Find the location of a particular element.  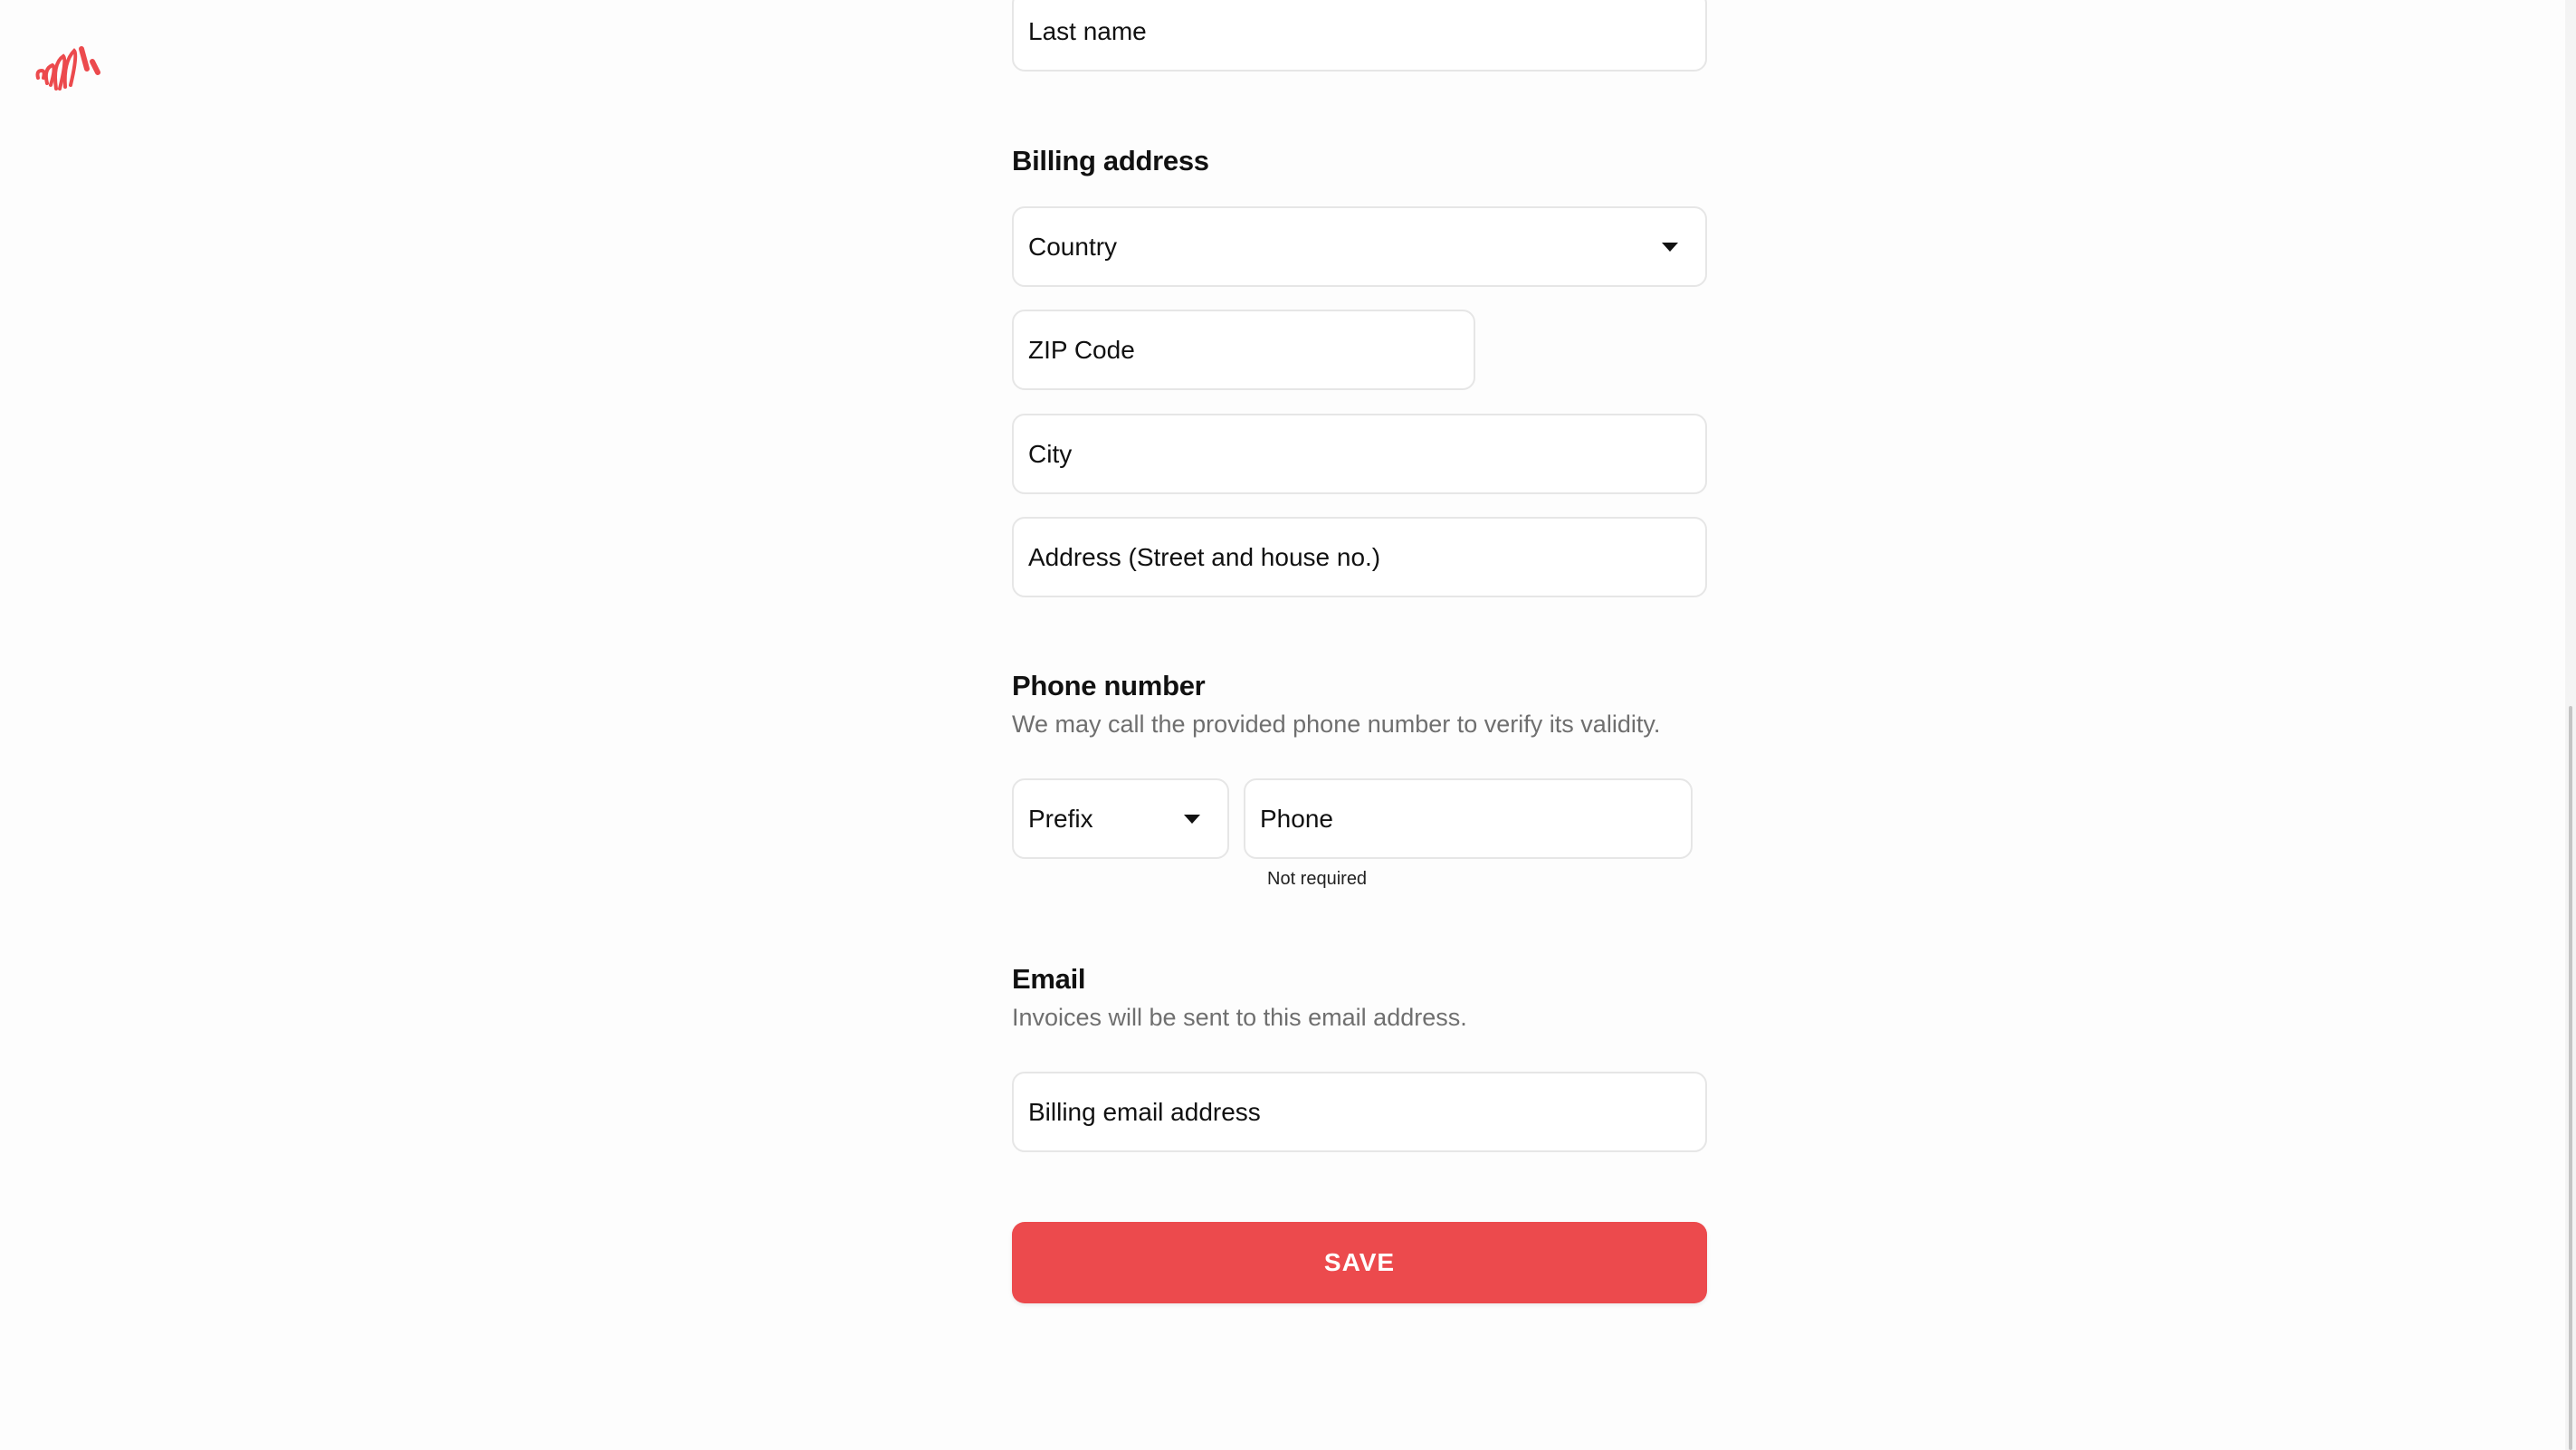

phone-number-title: Phone number is located at coordinates (1109, 685).